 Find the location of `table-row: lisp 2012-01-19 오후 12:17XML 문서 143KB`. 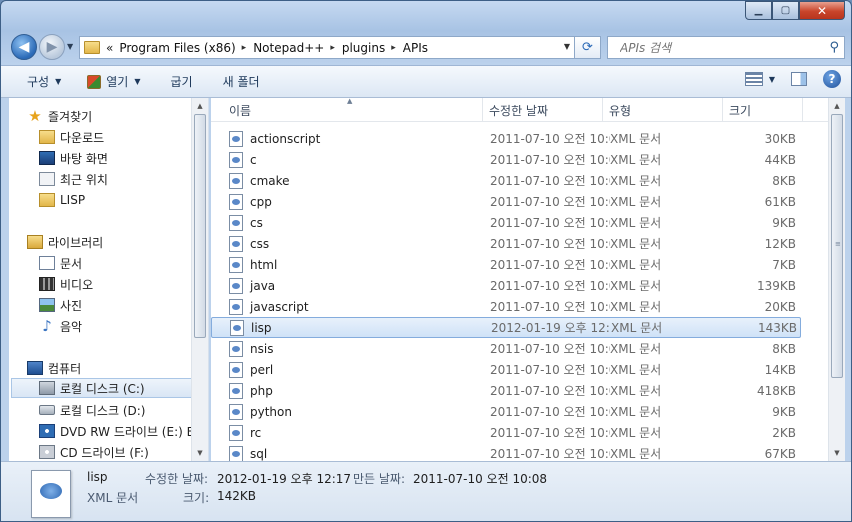

table-row: lisp 2012-01-19 오후 12:17XML 문서 143KB is located at coordinates (506, 327).